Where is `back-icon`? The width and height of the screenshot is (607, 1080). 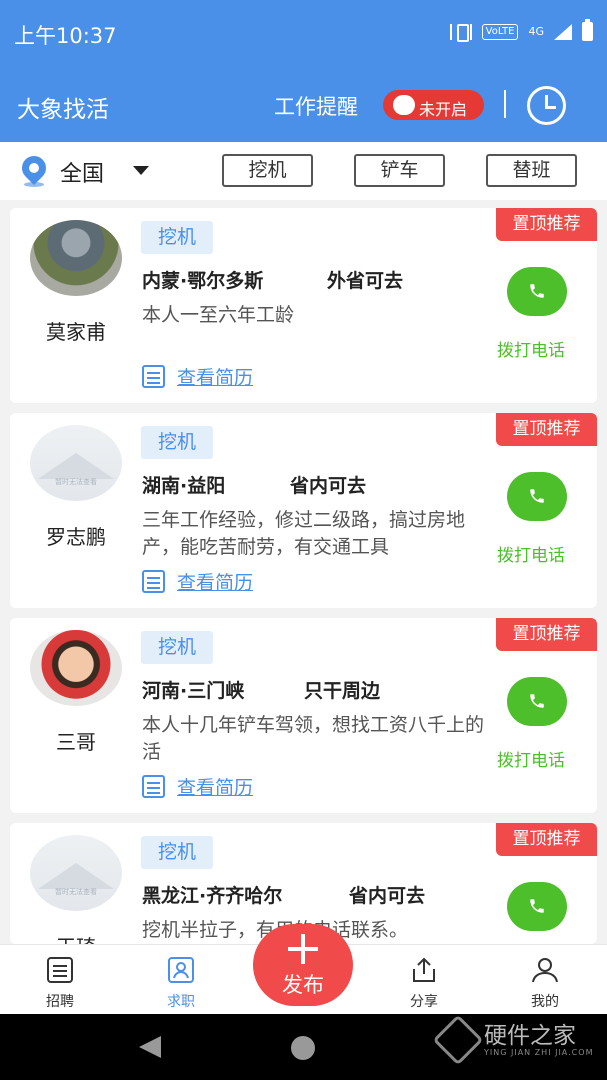
back-icon is located at coordinates (150, 1047).